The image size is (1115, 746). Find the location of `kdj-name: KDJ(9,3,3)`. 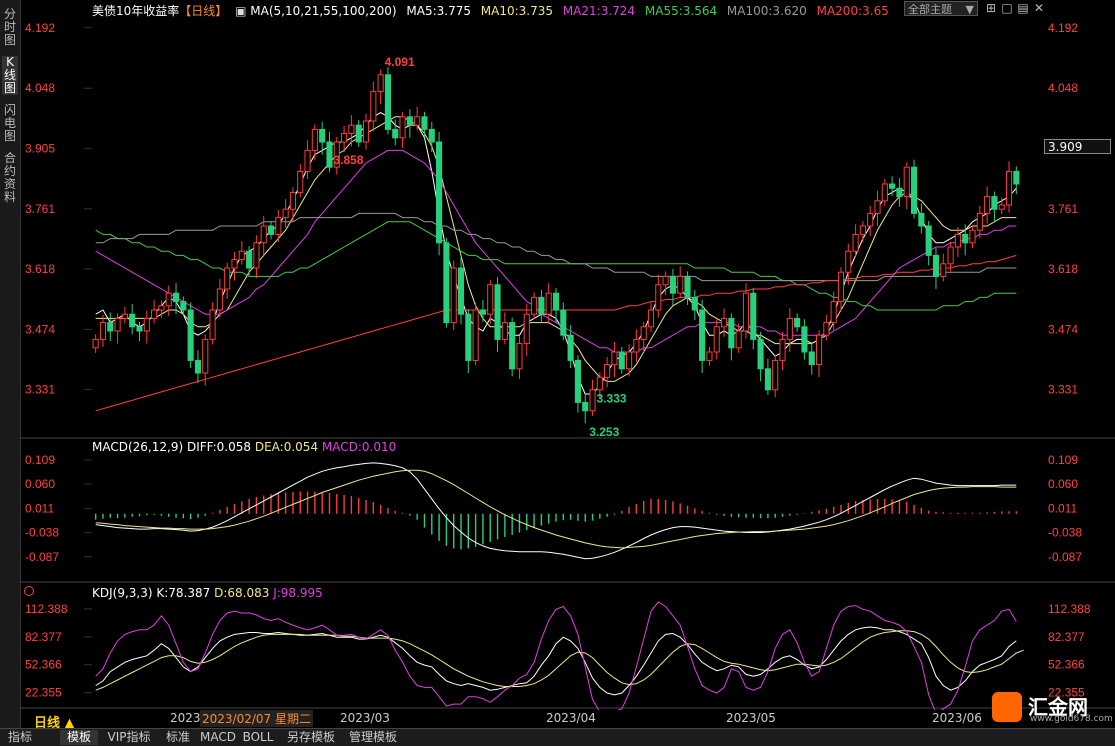

kdj-name: KDJ(9,3,3) is located at coordinates (122, 593).